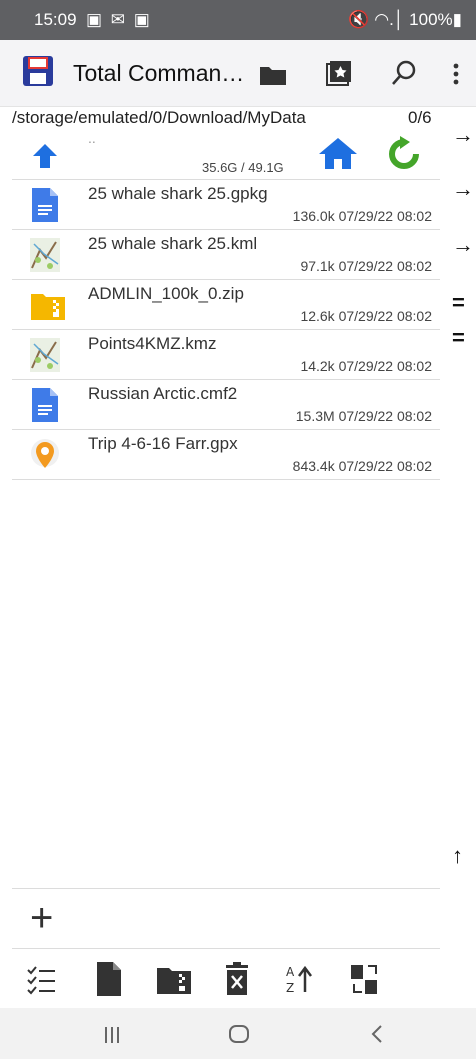  I want to click on up-arrow-icon, so click(45, 156).